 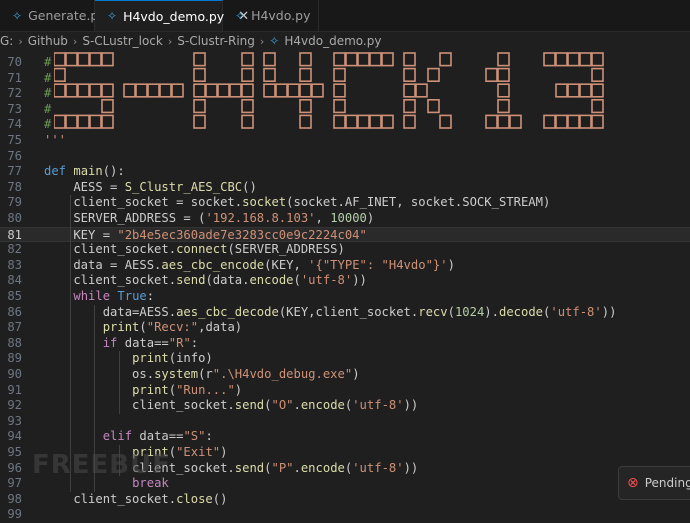 I want to click on line-number: 95, so click(x=14, y=452).